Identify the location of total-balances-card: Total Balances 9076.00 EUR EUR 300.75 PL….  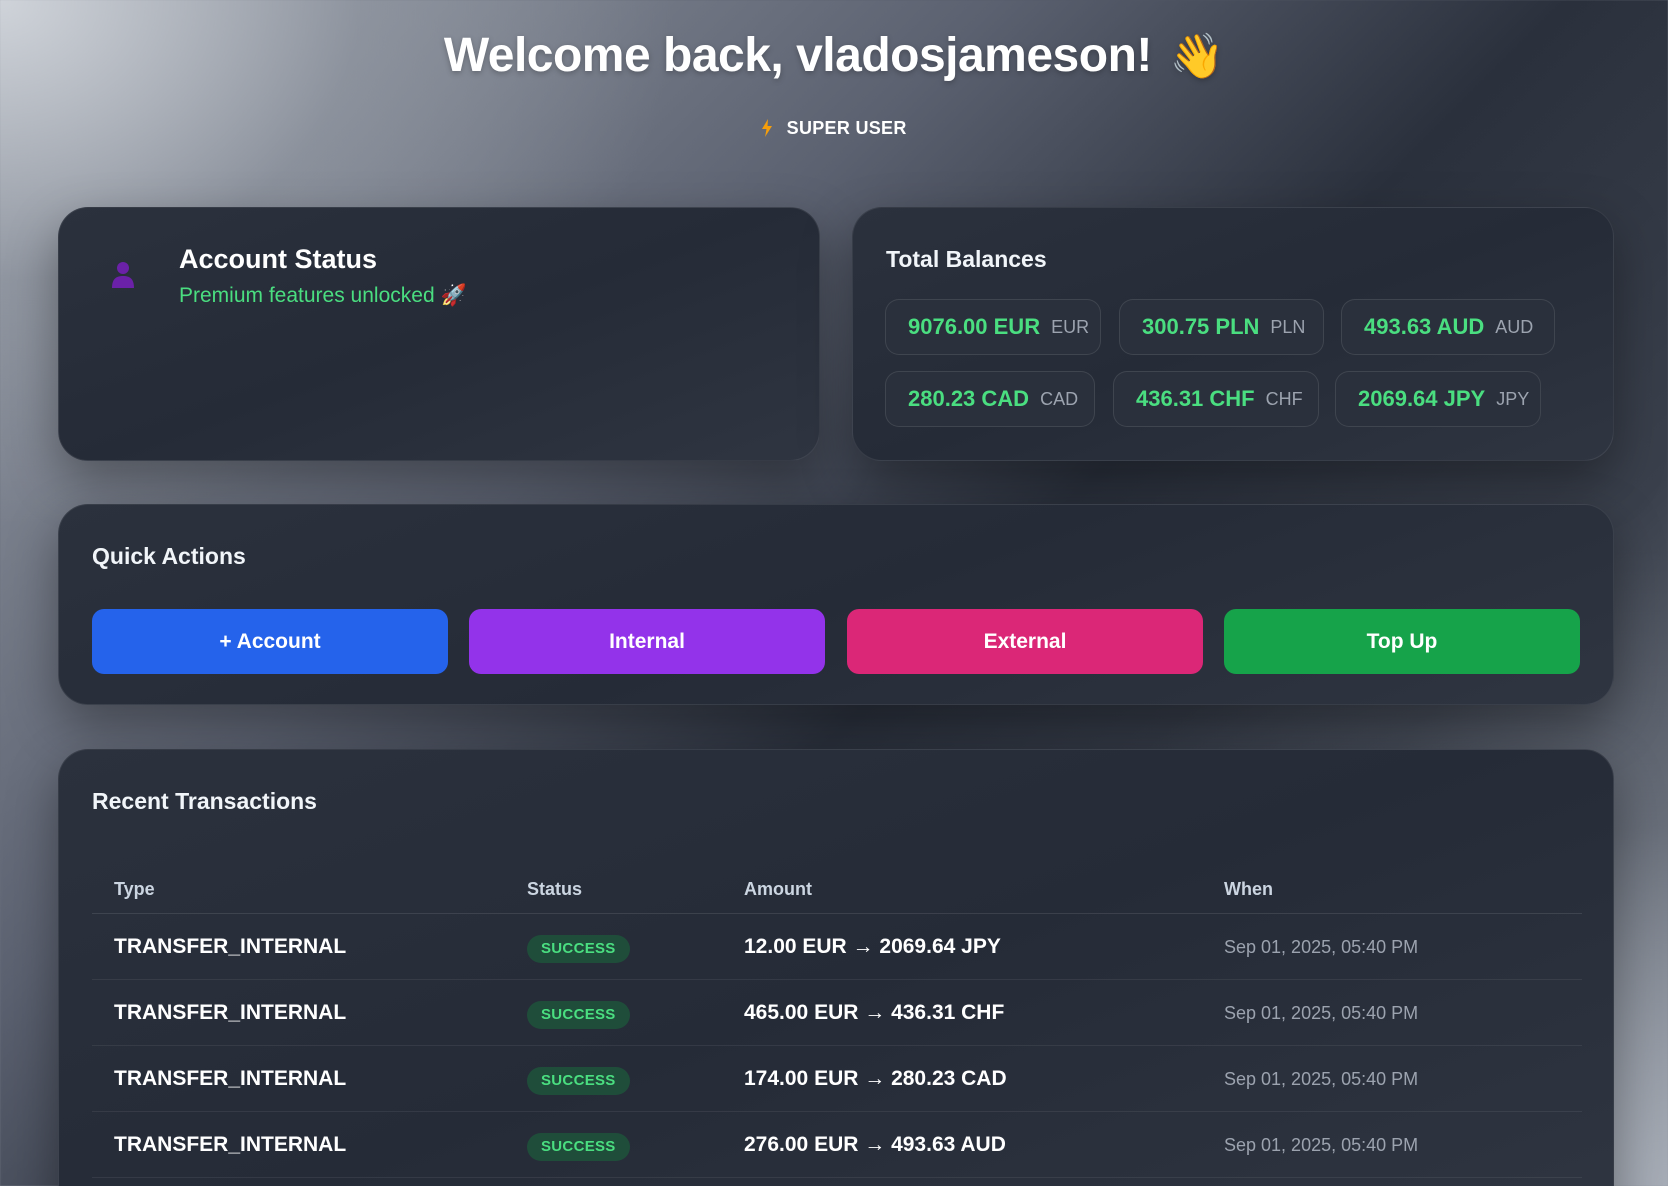
(1233, 334).